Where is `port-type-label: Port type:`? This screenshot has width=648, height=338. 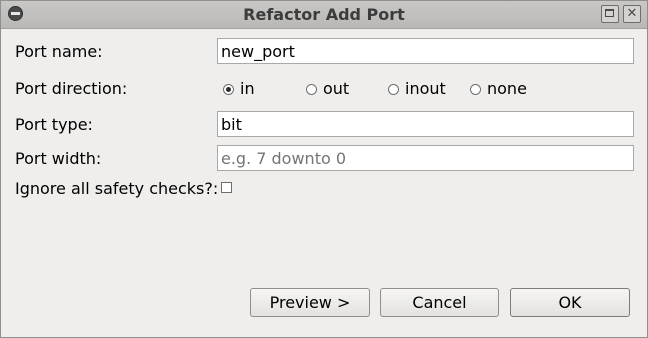 port-type-label: Port type: is located at coordinates (54, 124).